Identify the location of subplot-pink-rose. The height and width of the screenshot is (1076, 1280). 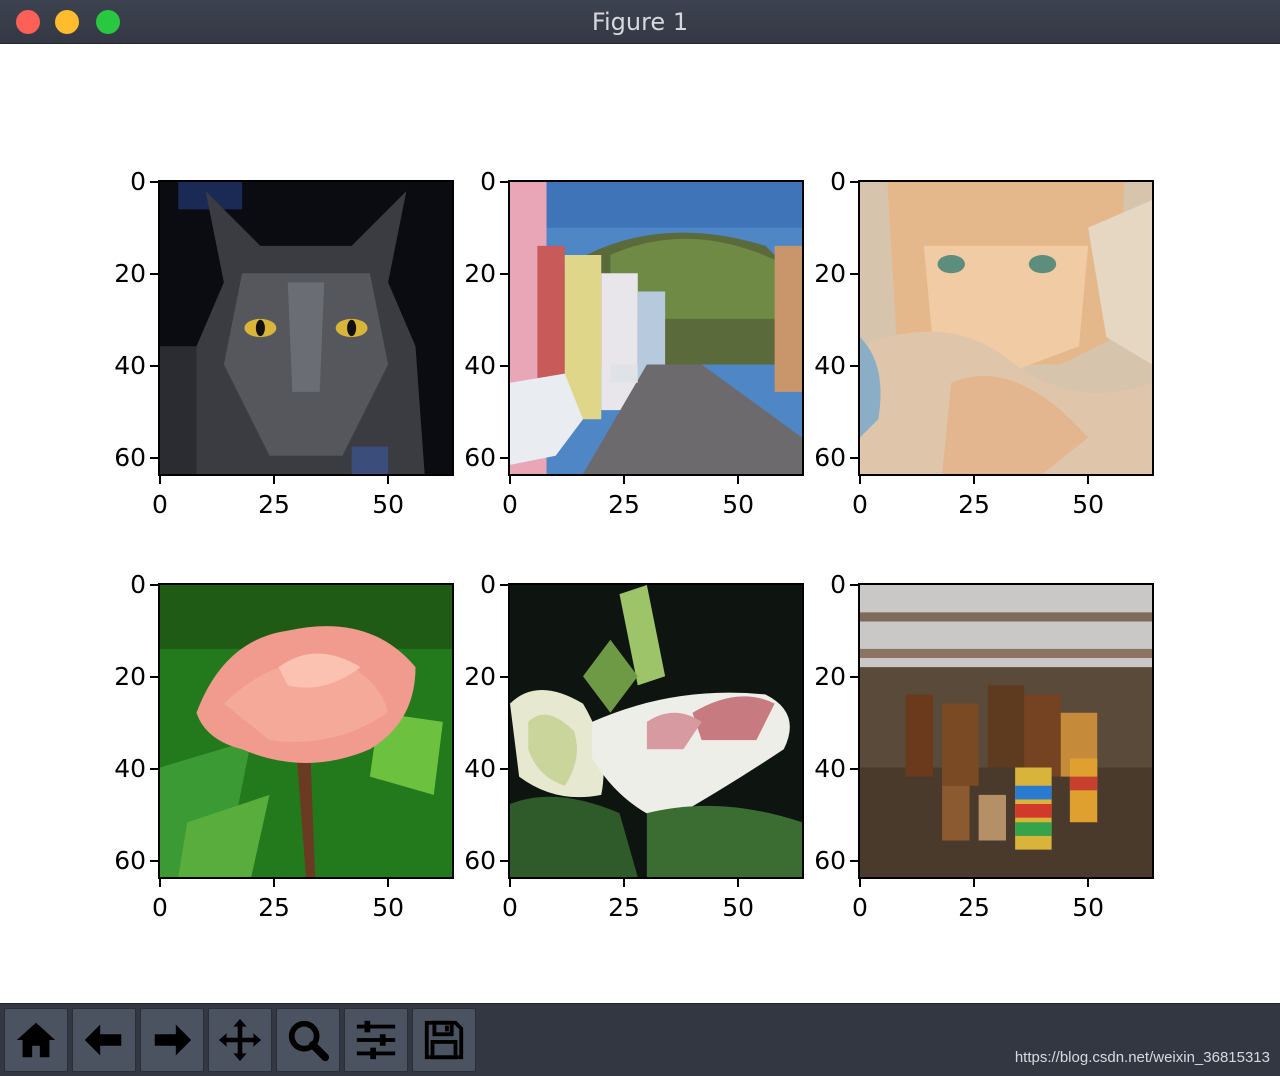
(306, 731).